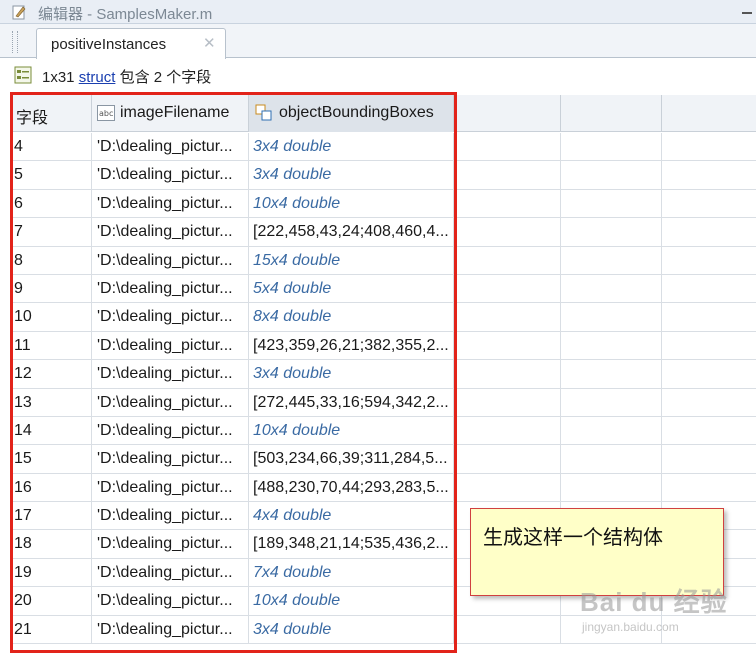  Describe the element at coordinates (134, 77) in the screenshot. I see `info-text-mid: 包含` at that location.